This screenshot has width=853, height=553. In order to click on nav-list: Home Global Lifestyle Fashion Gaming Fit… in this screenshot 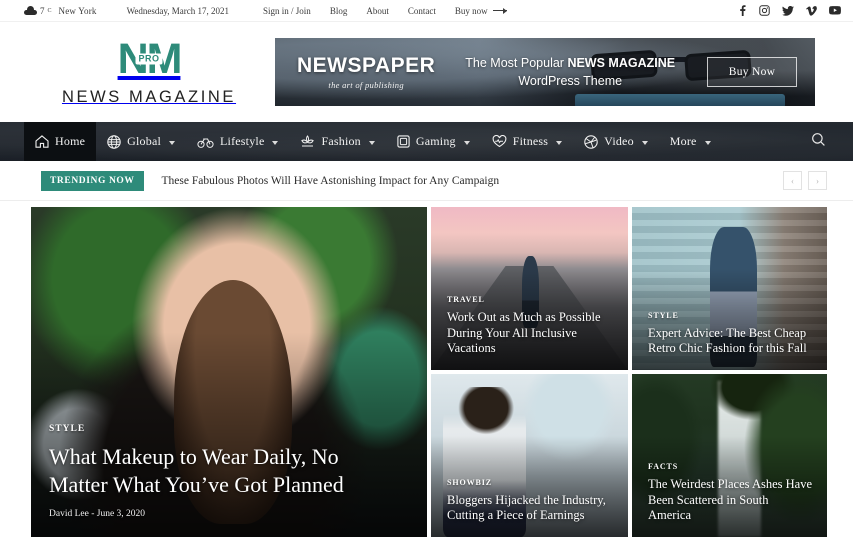, I will do `click(373, 141)`.